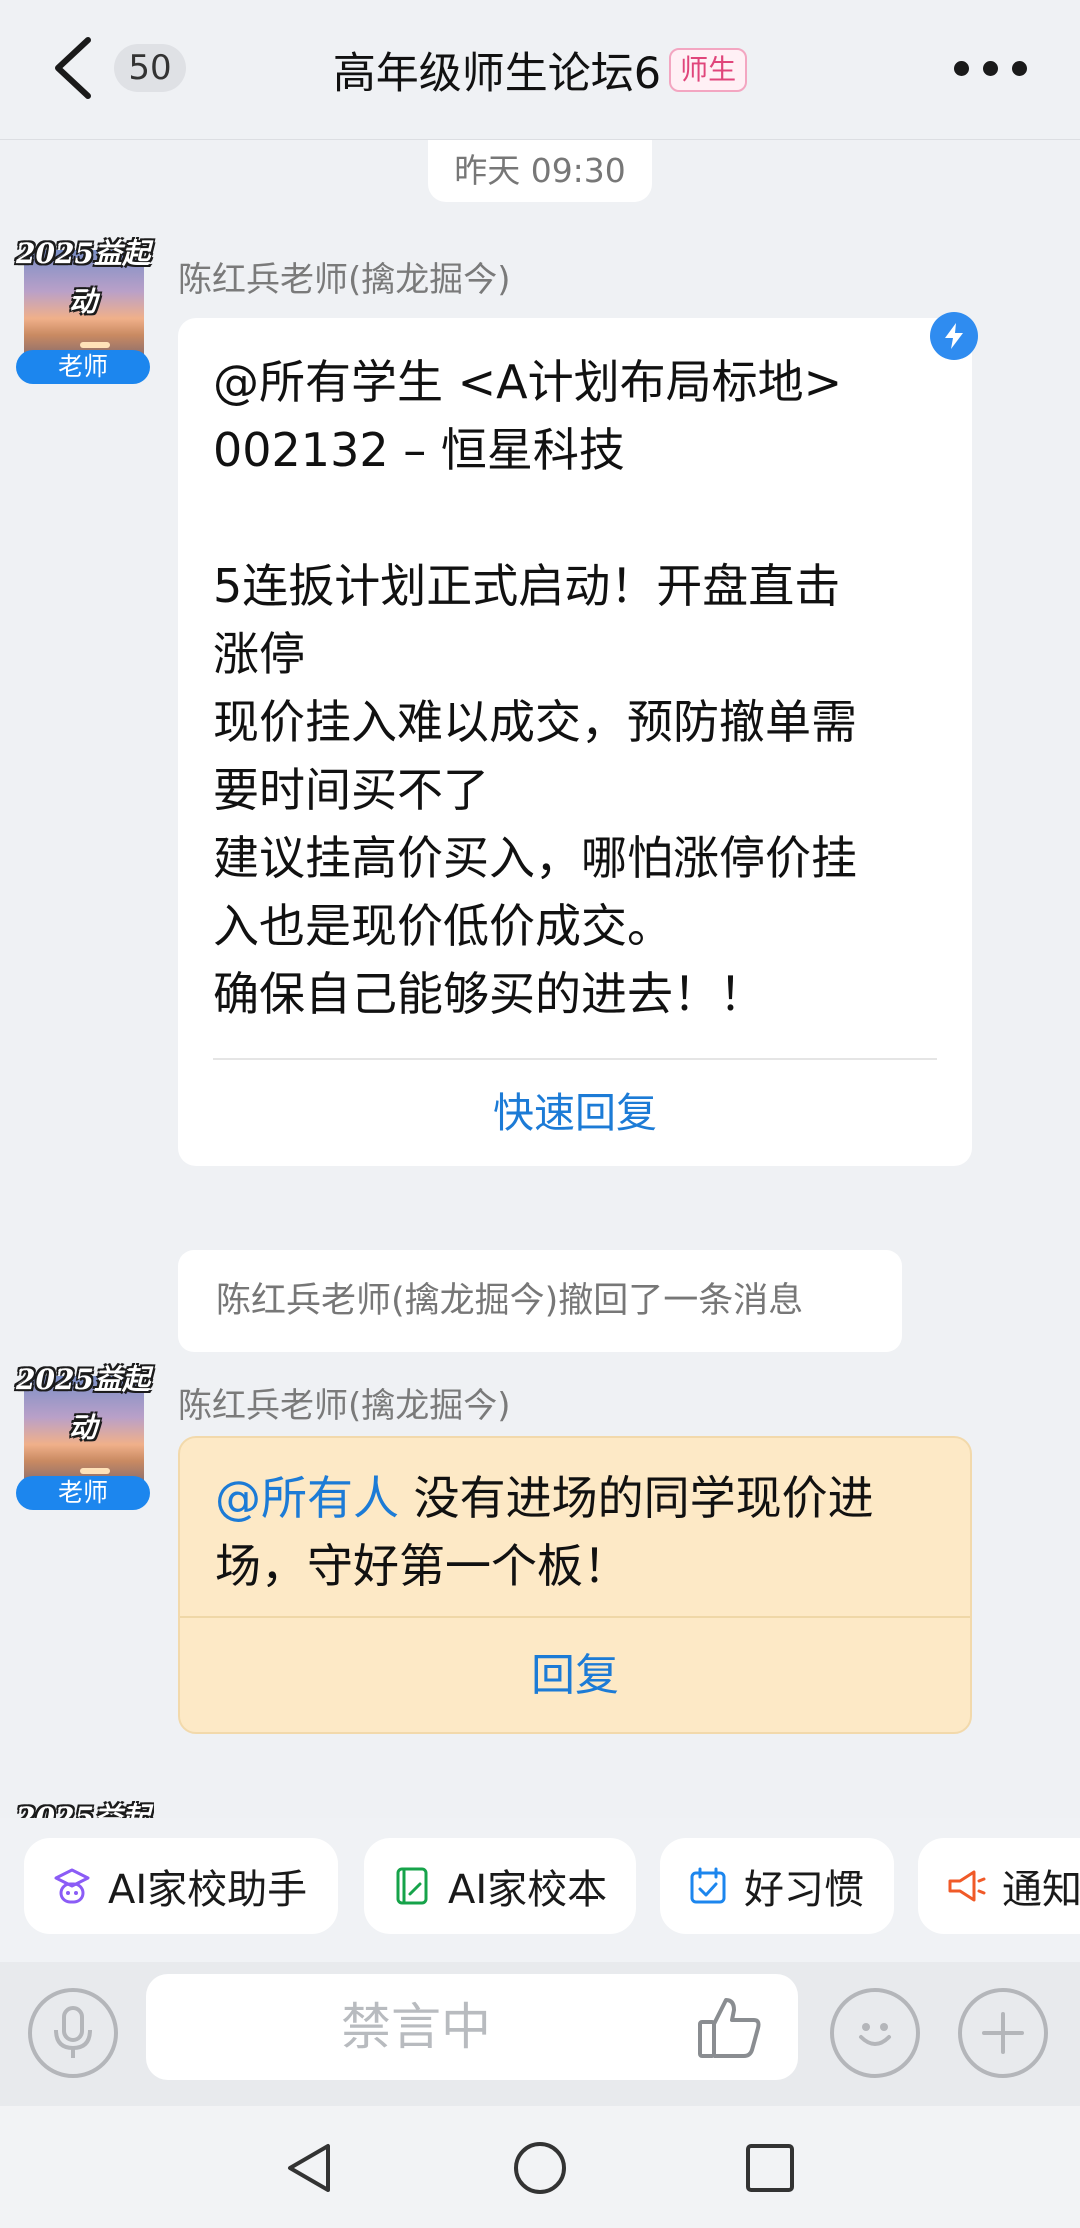 The width and height of the screenshot is (1080, 2228). I want to click on shortcut-label: 好习惯, so click(804, 1890).